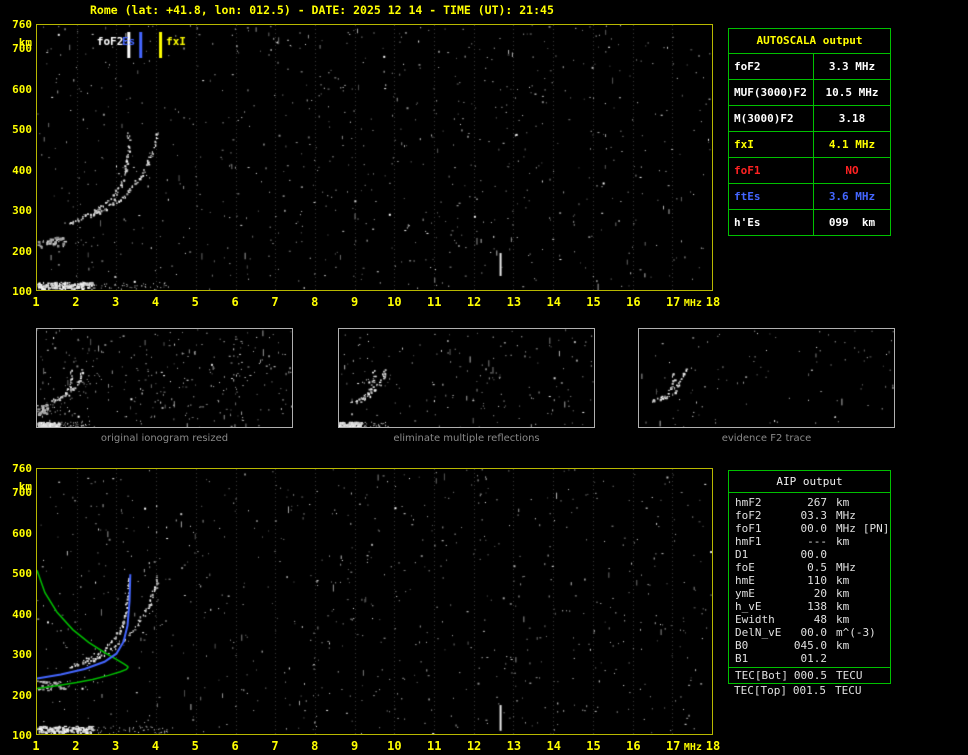 Image resolution: width=968 pixels, height=755 pixels. What do you see at coordinates (466, 438) in the screenshot?
I see `thumbnail-caption-multiples: eliminate multiple reflections` at bounding box center [466, 438].